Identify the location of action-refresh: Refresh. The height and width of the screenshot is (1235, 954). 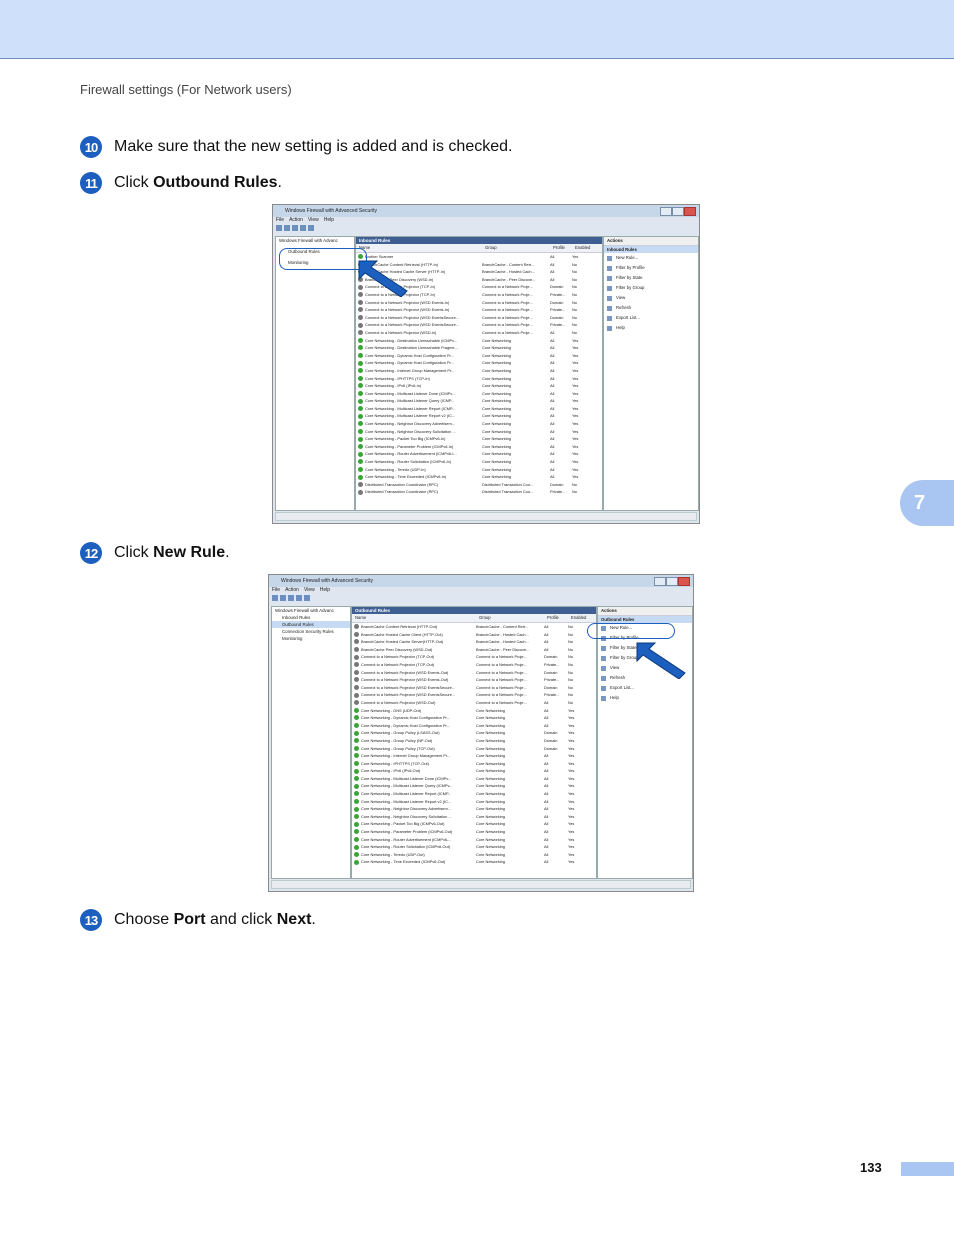
(651, 308).